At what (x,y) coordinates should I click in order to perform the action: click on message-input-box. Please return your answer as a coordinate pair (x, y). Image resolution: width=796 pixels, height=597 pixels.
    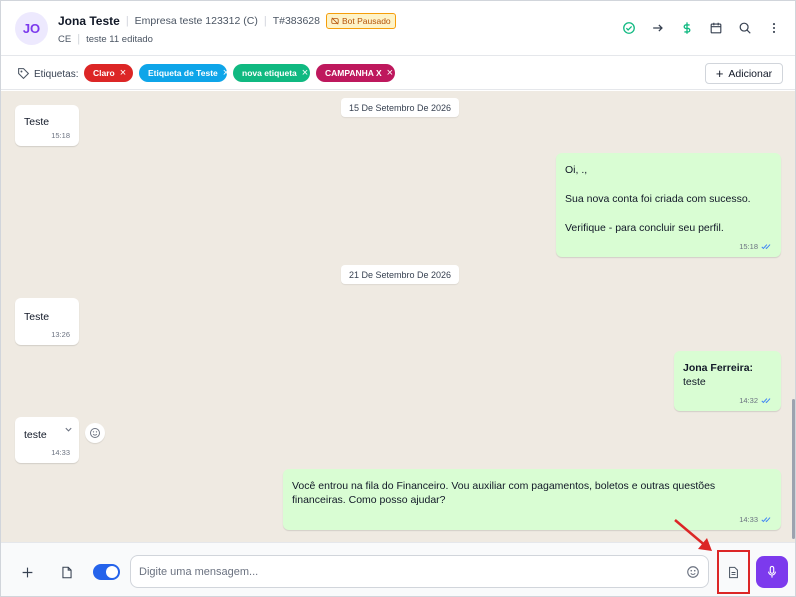
    Looking at the image, I should click on (419, 571).